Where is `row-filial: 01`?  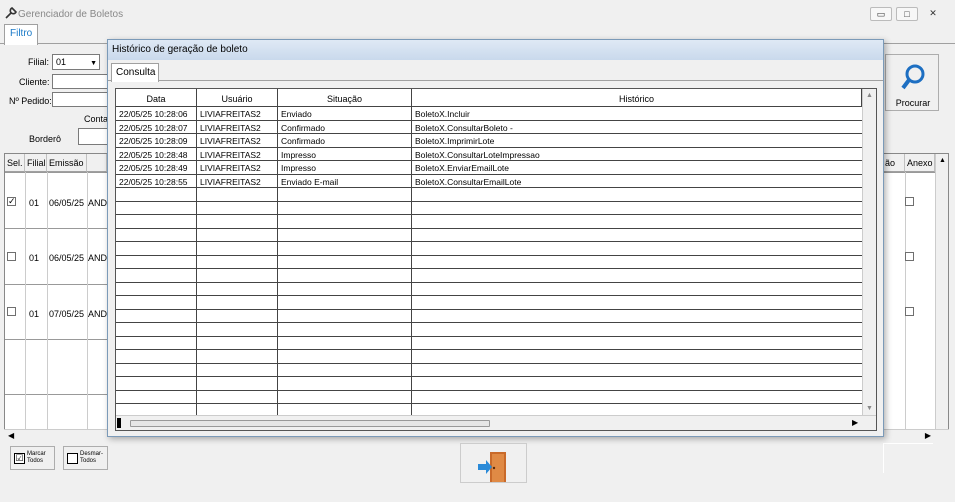
row-filial: 01 is located at coordinates (34, 203).